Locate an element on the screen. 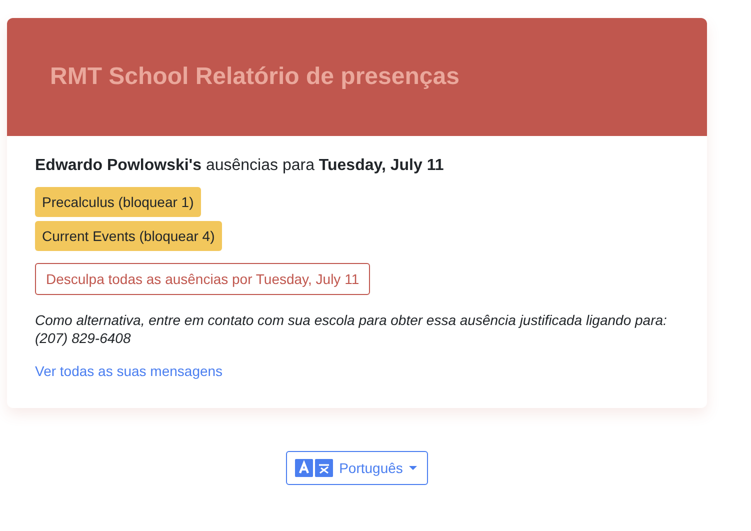 The image size is (751, 531). page-title: RMT School Relatório de presenças is located at coordinates (255, 77).